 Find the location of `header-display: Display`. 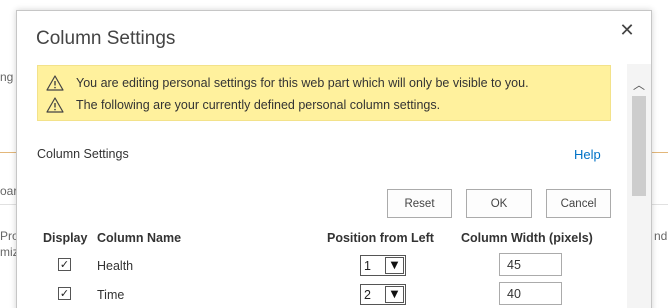

header-display: Display is located at coordinates (65, 238).